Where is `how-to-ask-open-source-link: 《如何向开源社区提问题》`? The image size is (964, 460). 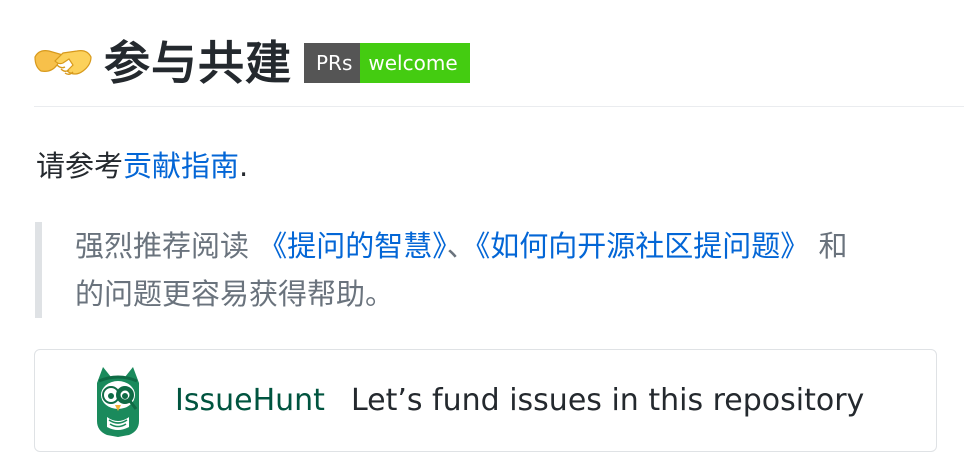 how-to-ask-open-source-link: 《如何向开源社区提问题》 is located at coordinates (643, 246).